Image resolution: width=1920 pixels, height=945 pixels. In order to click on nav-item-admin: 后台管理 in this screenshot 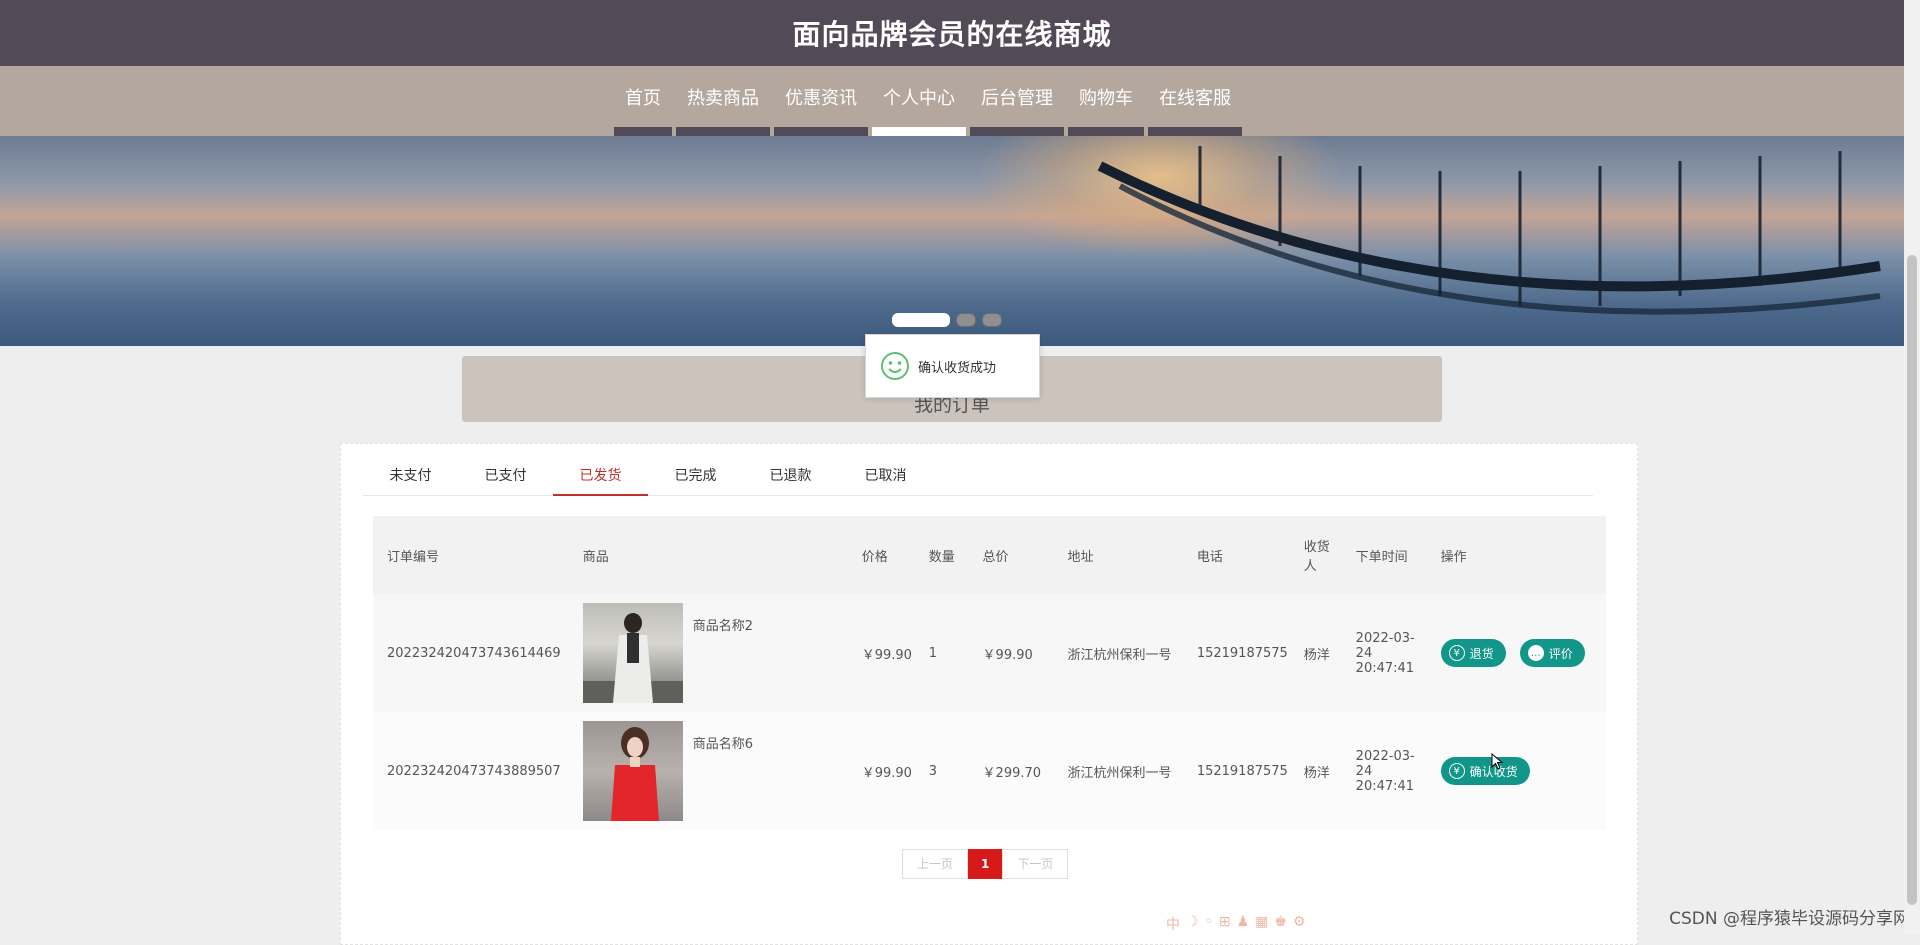, I will do `click(1017, 101)`.